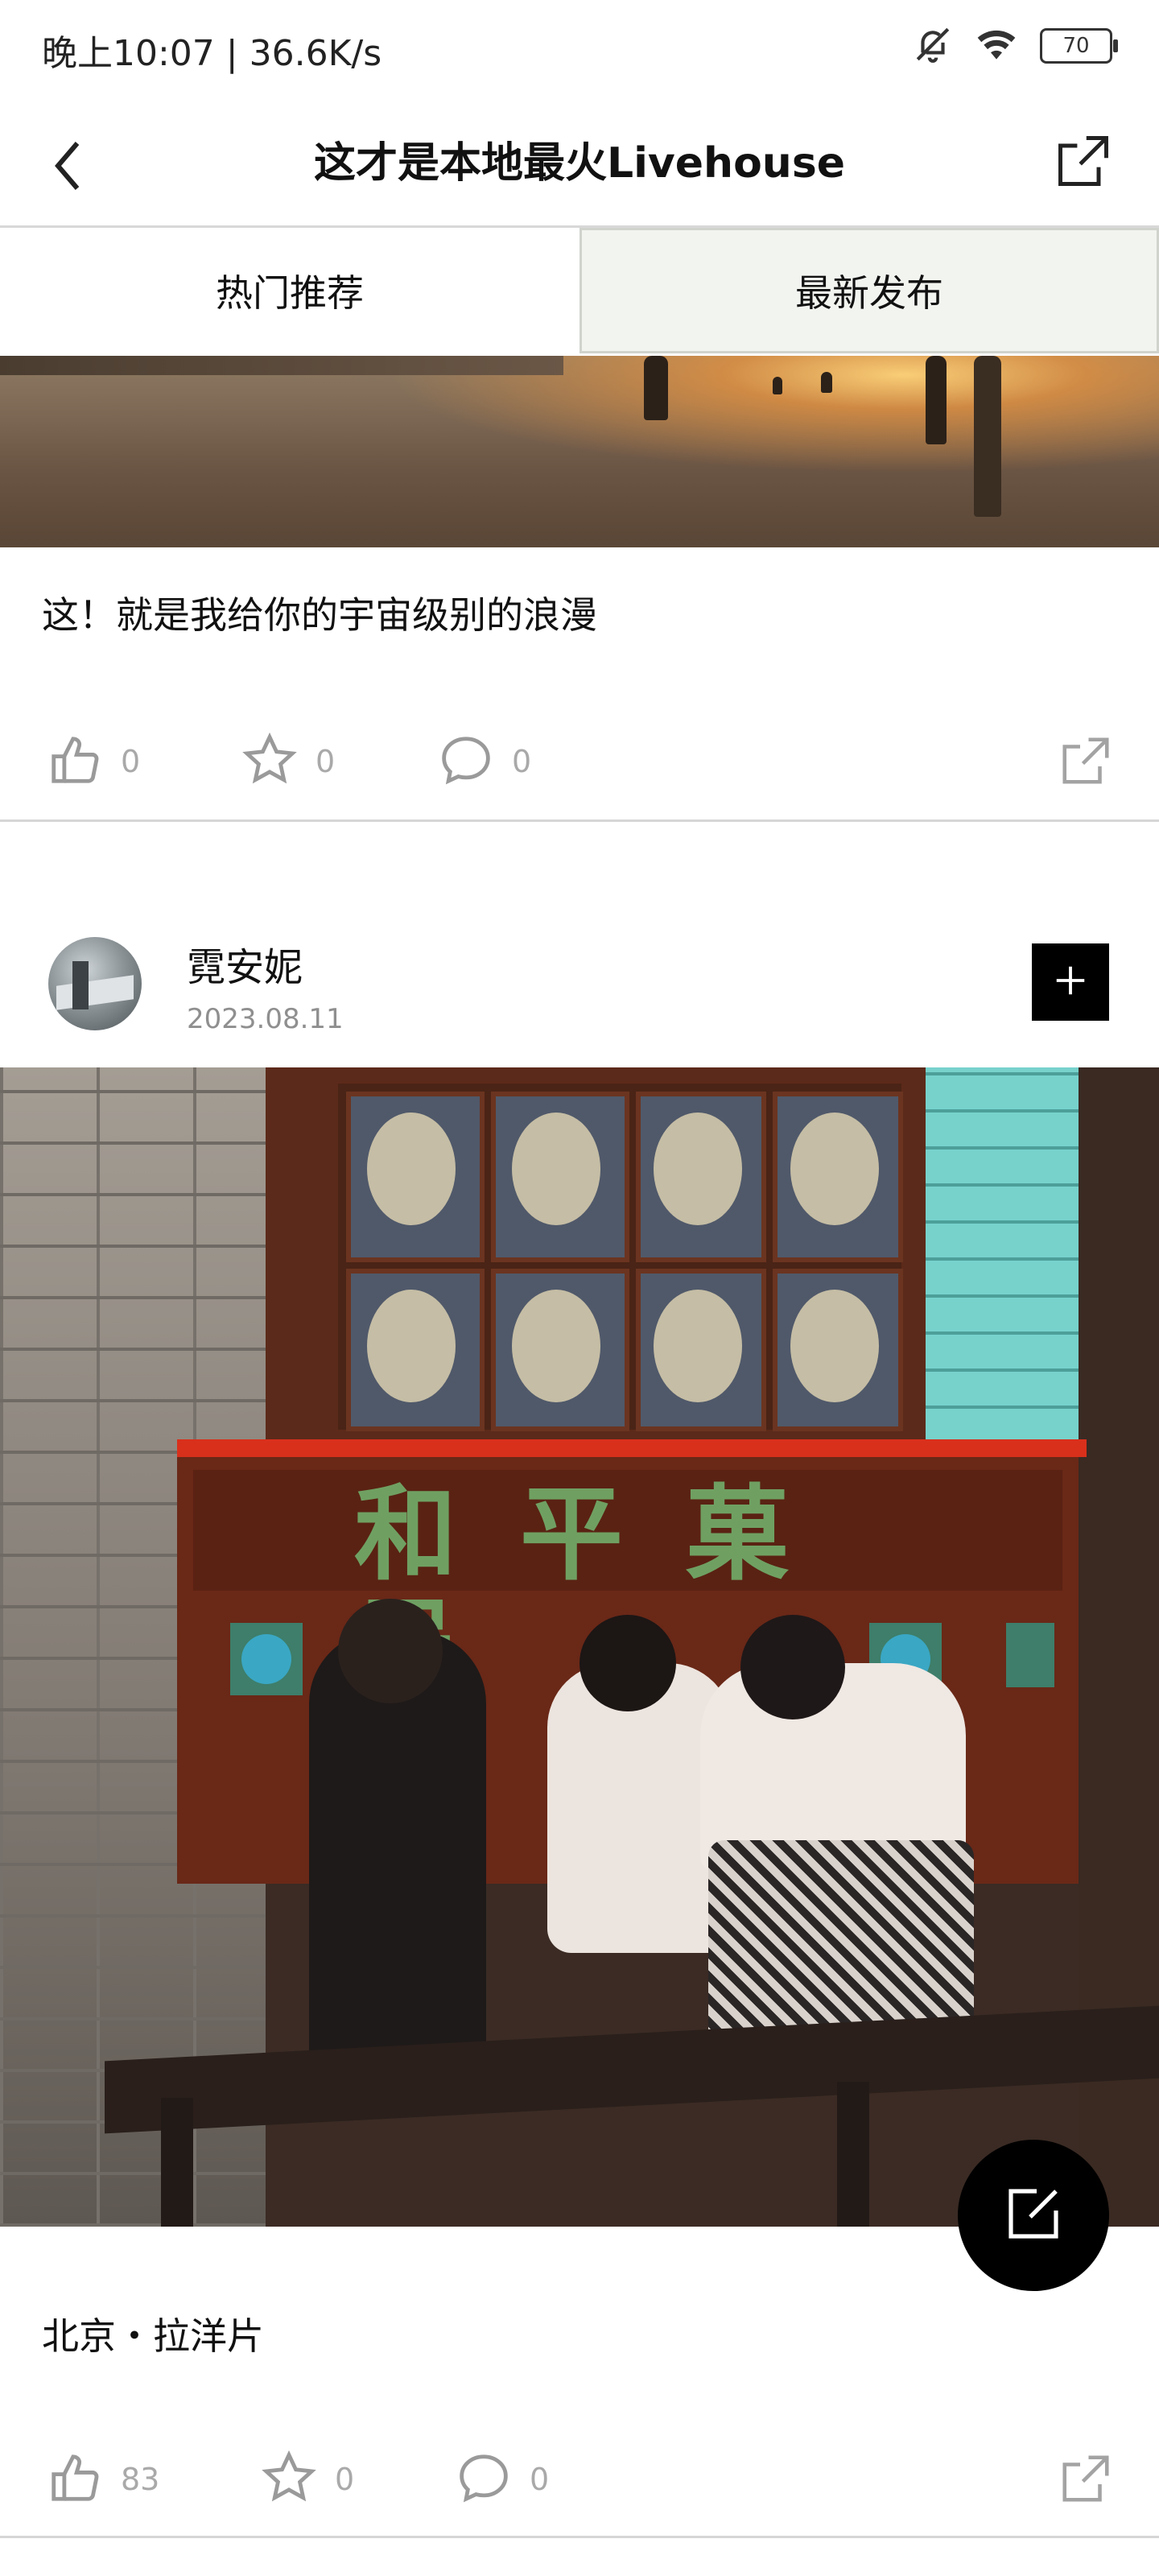  What do you see at coordinates (69, 166) in the screenshot?
I see `chevron-left-icon` at bounding box center [69, 166].